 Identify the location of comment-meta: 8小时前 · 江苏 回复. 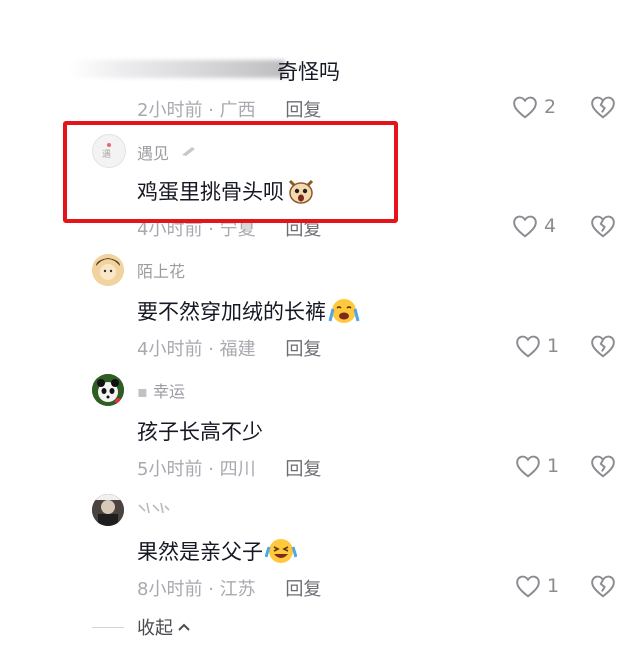
(229, 588).